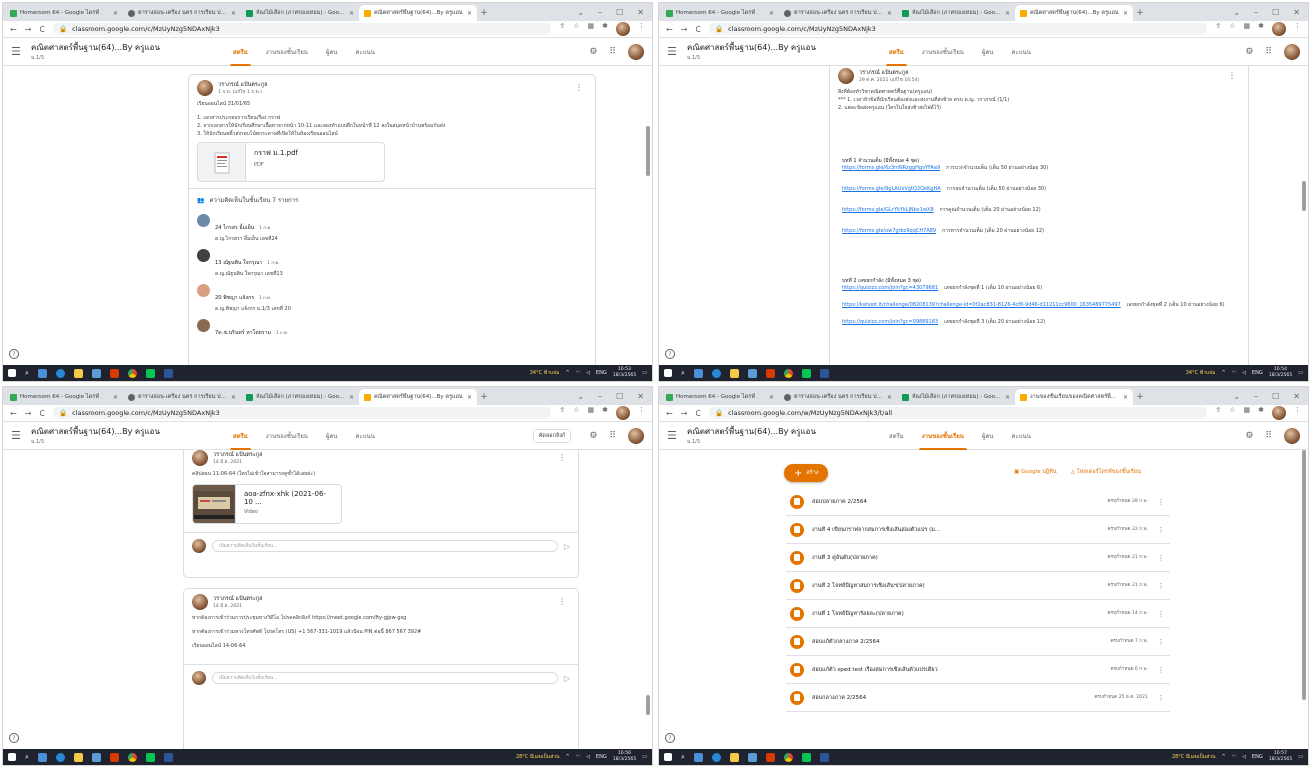 The image size is (1314, 769). I want to click on word-icon, so click(824, 757).